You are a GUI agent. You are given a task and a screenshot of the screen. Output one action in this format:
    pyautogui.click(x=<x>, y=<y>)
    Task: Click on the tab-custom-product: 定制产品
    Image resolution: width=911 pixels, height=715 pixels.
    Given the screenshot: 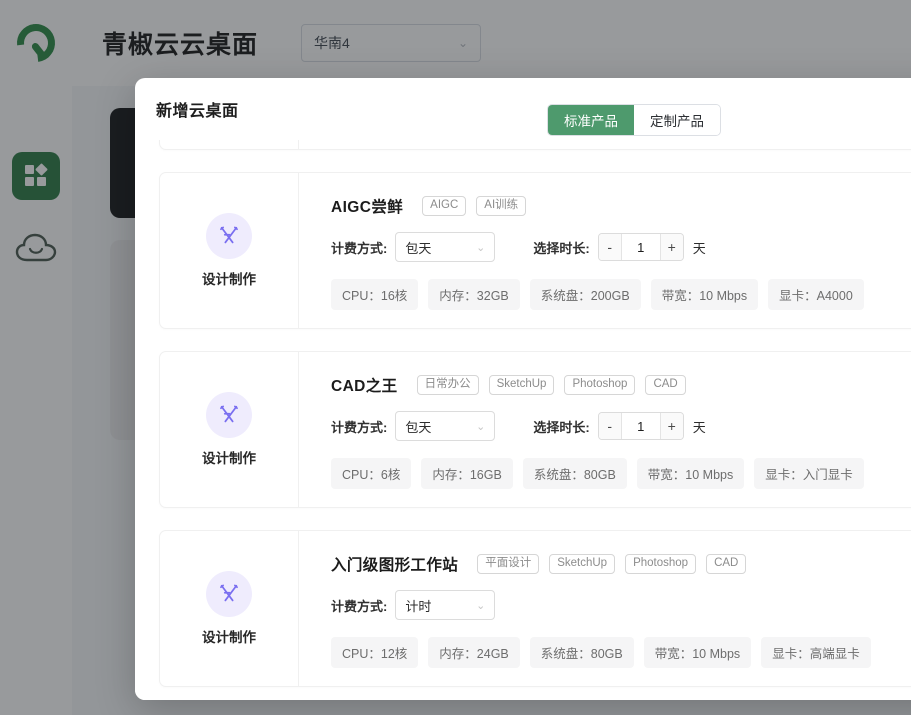 What is the action you would take?
    pyautogui.click(x=677, y=120)
    